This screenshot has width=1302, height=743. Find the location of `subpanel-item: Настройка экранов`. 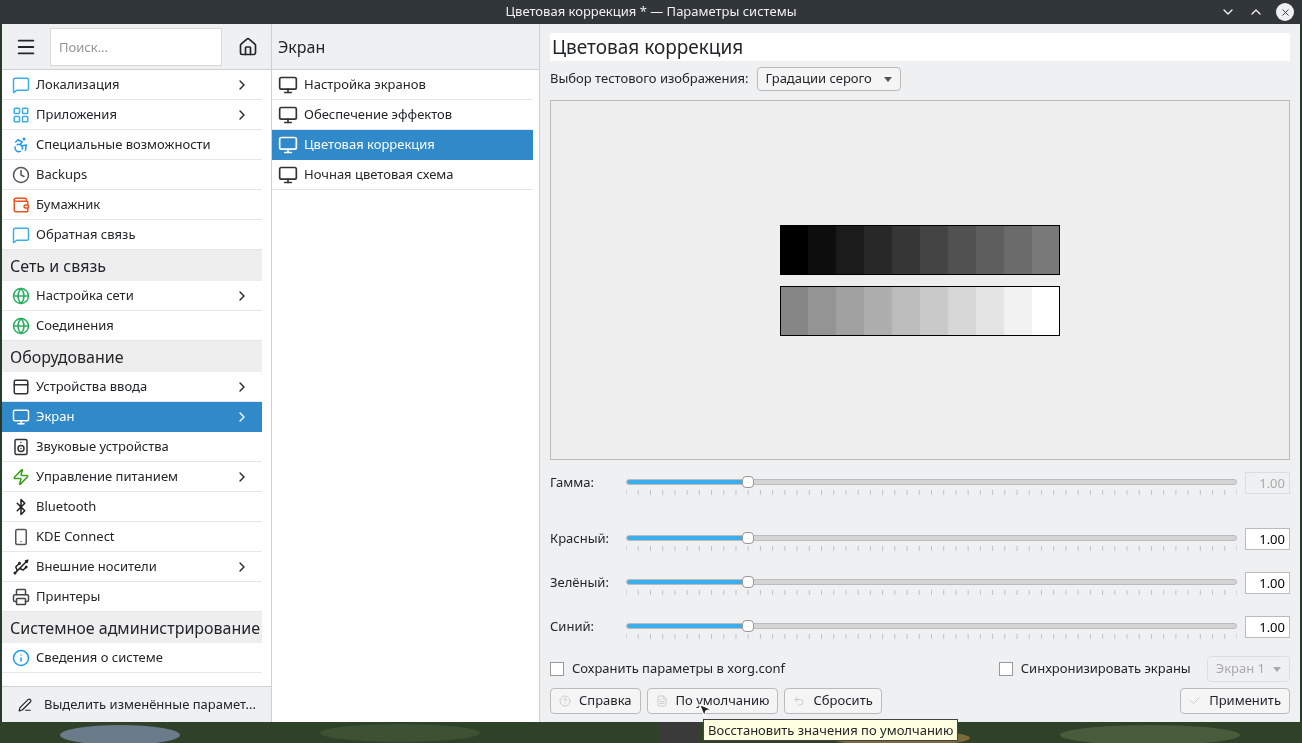

subpanel-item: Настройка экранов is located at coordinates (402, 85).